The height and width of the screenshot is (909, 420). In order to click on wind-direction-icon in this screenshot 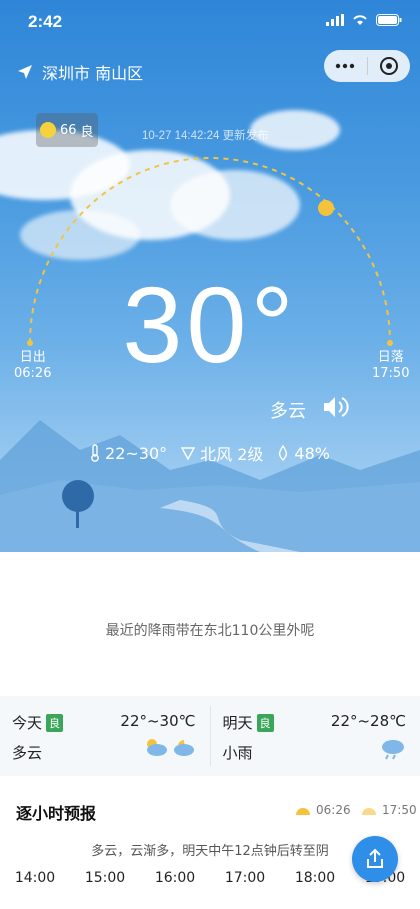, I will do `click(188, 453)`.